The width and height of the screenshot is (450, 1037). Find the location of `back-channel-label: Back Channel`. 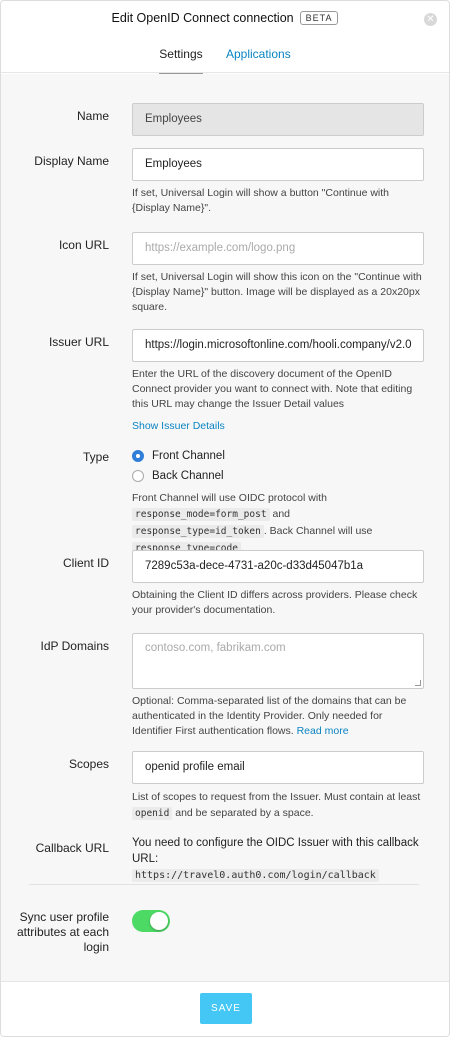

back-channel-label: Back Channel is located at coordinates (188, 476).